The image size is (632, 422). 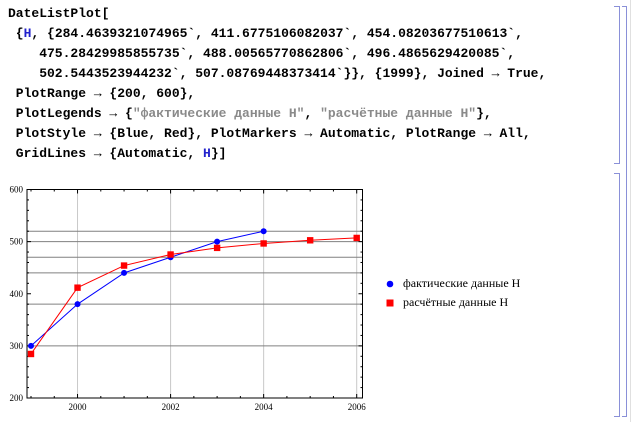 What do you see at coordinates (106, 153) in the screenshot?
I see `code-token: GridLines → {Automatic,` at bounding box center [106, 153].